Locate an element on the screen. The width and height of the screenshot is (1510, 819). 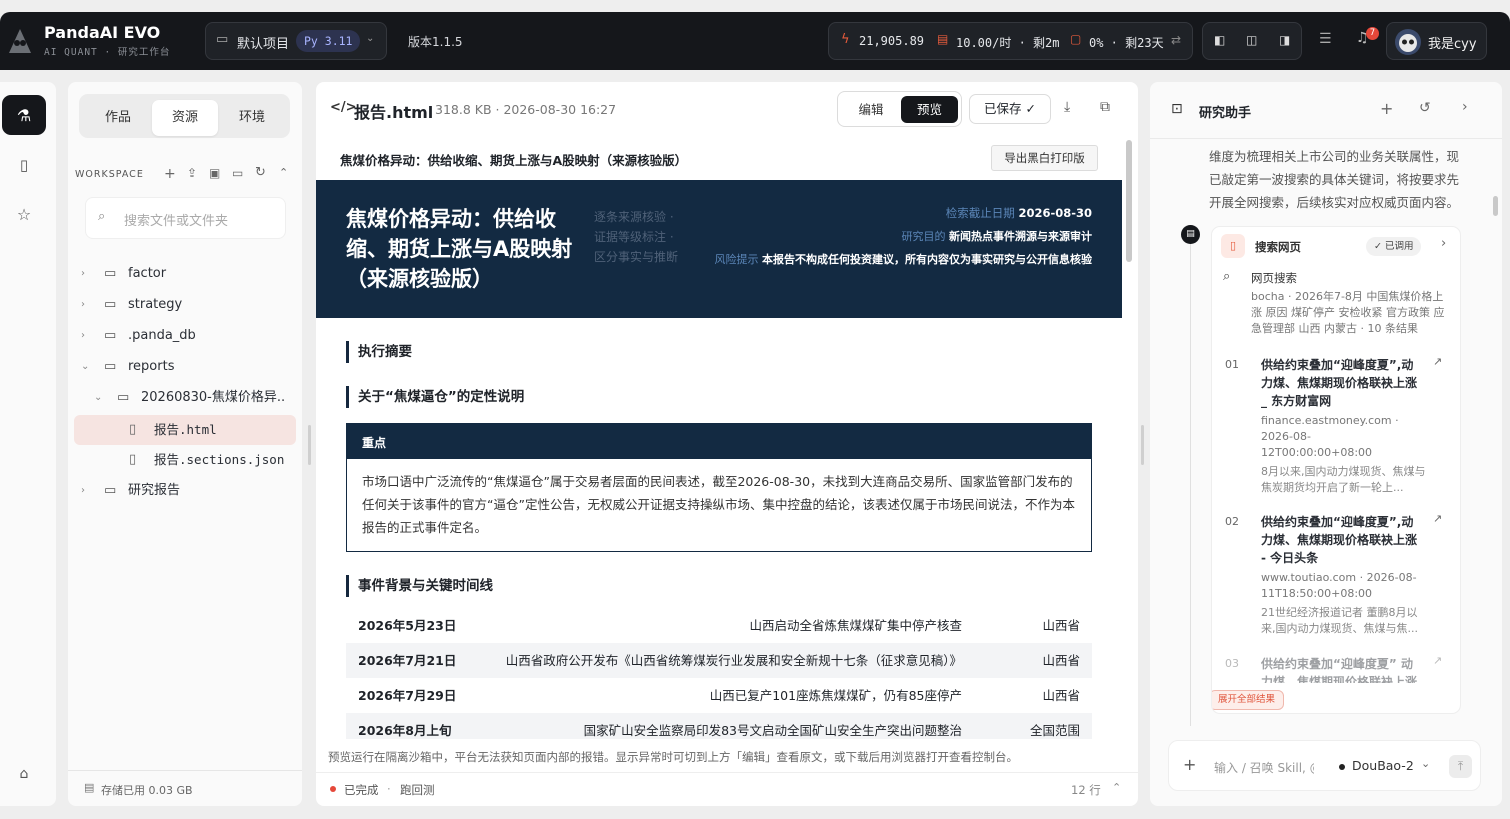
search-box: ⌕ 搜索文件或文件夹 is located at coordinates (185, 218).